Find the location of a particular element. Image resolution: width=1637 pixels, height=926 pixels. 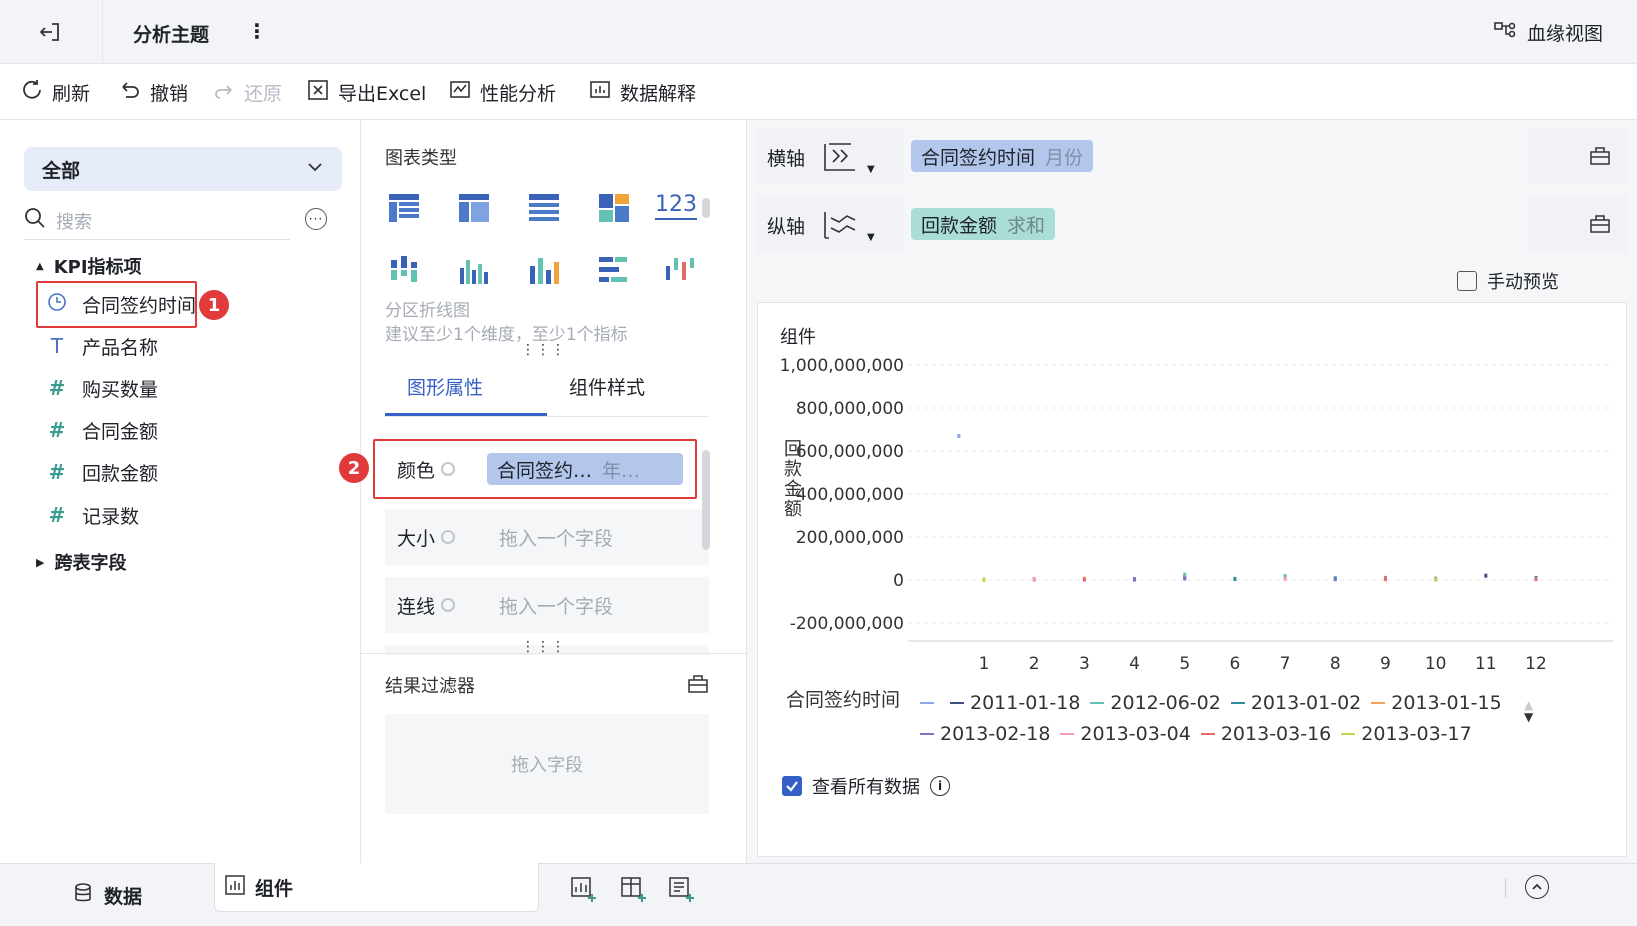

chart-type-treemap-icon is located at coordinates (614, 208).